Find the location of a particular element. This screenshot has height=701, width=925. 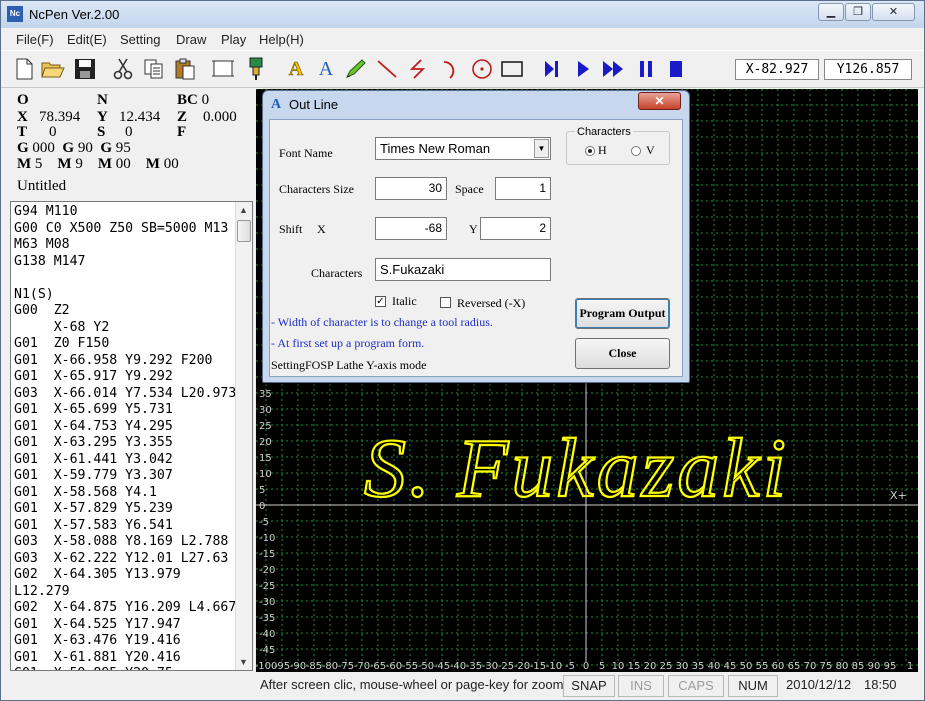

canvas-frame-button is located at coordinates (223, 69).